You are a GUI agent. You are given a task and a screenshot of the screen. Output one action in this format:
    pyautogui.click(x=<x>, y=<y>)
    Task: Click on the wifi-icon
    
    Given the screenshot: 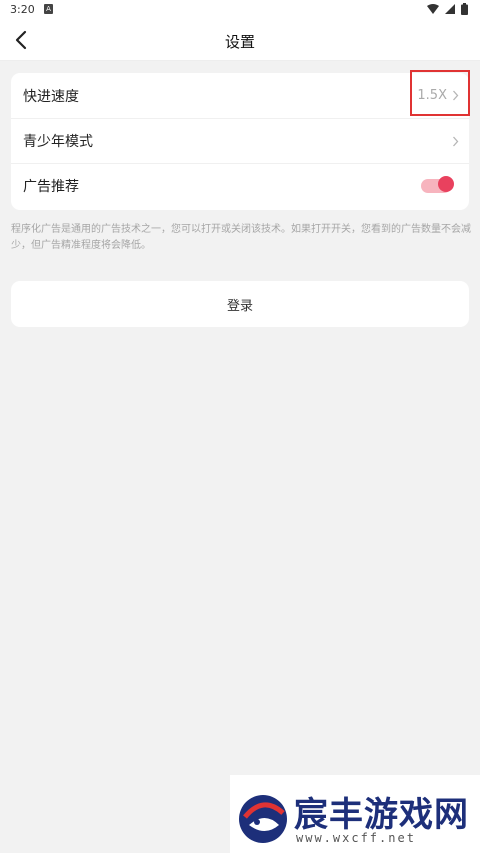 What is the action you would take?
    pyautogui.click(x=433, y=9)
    